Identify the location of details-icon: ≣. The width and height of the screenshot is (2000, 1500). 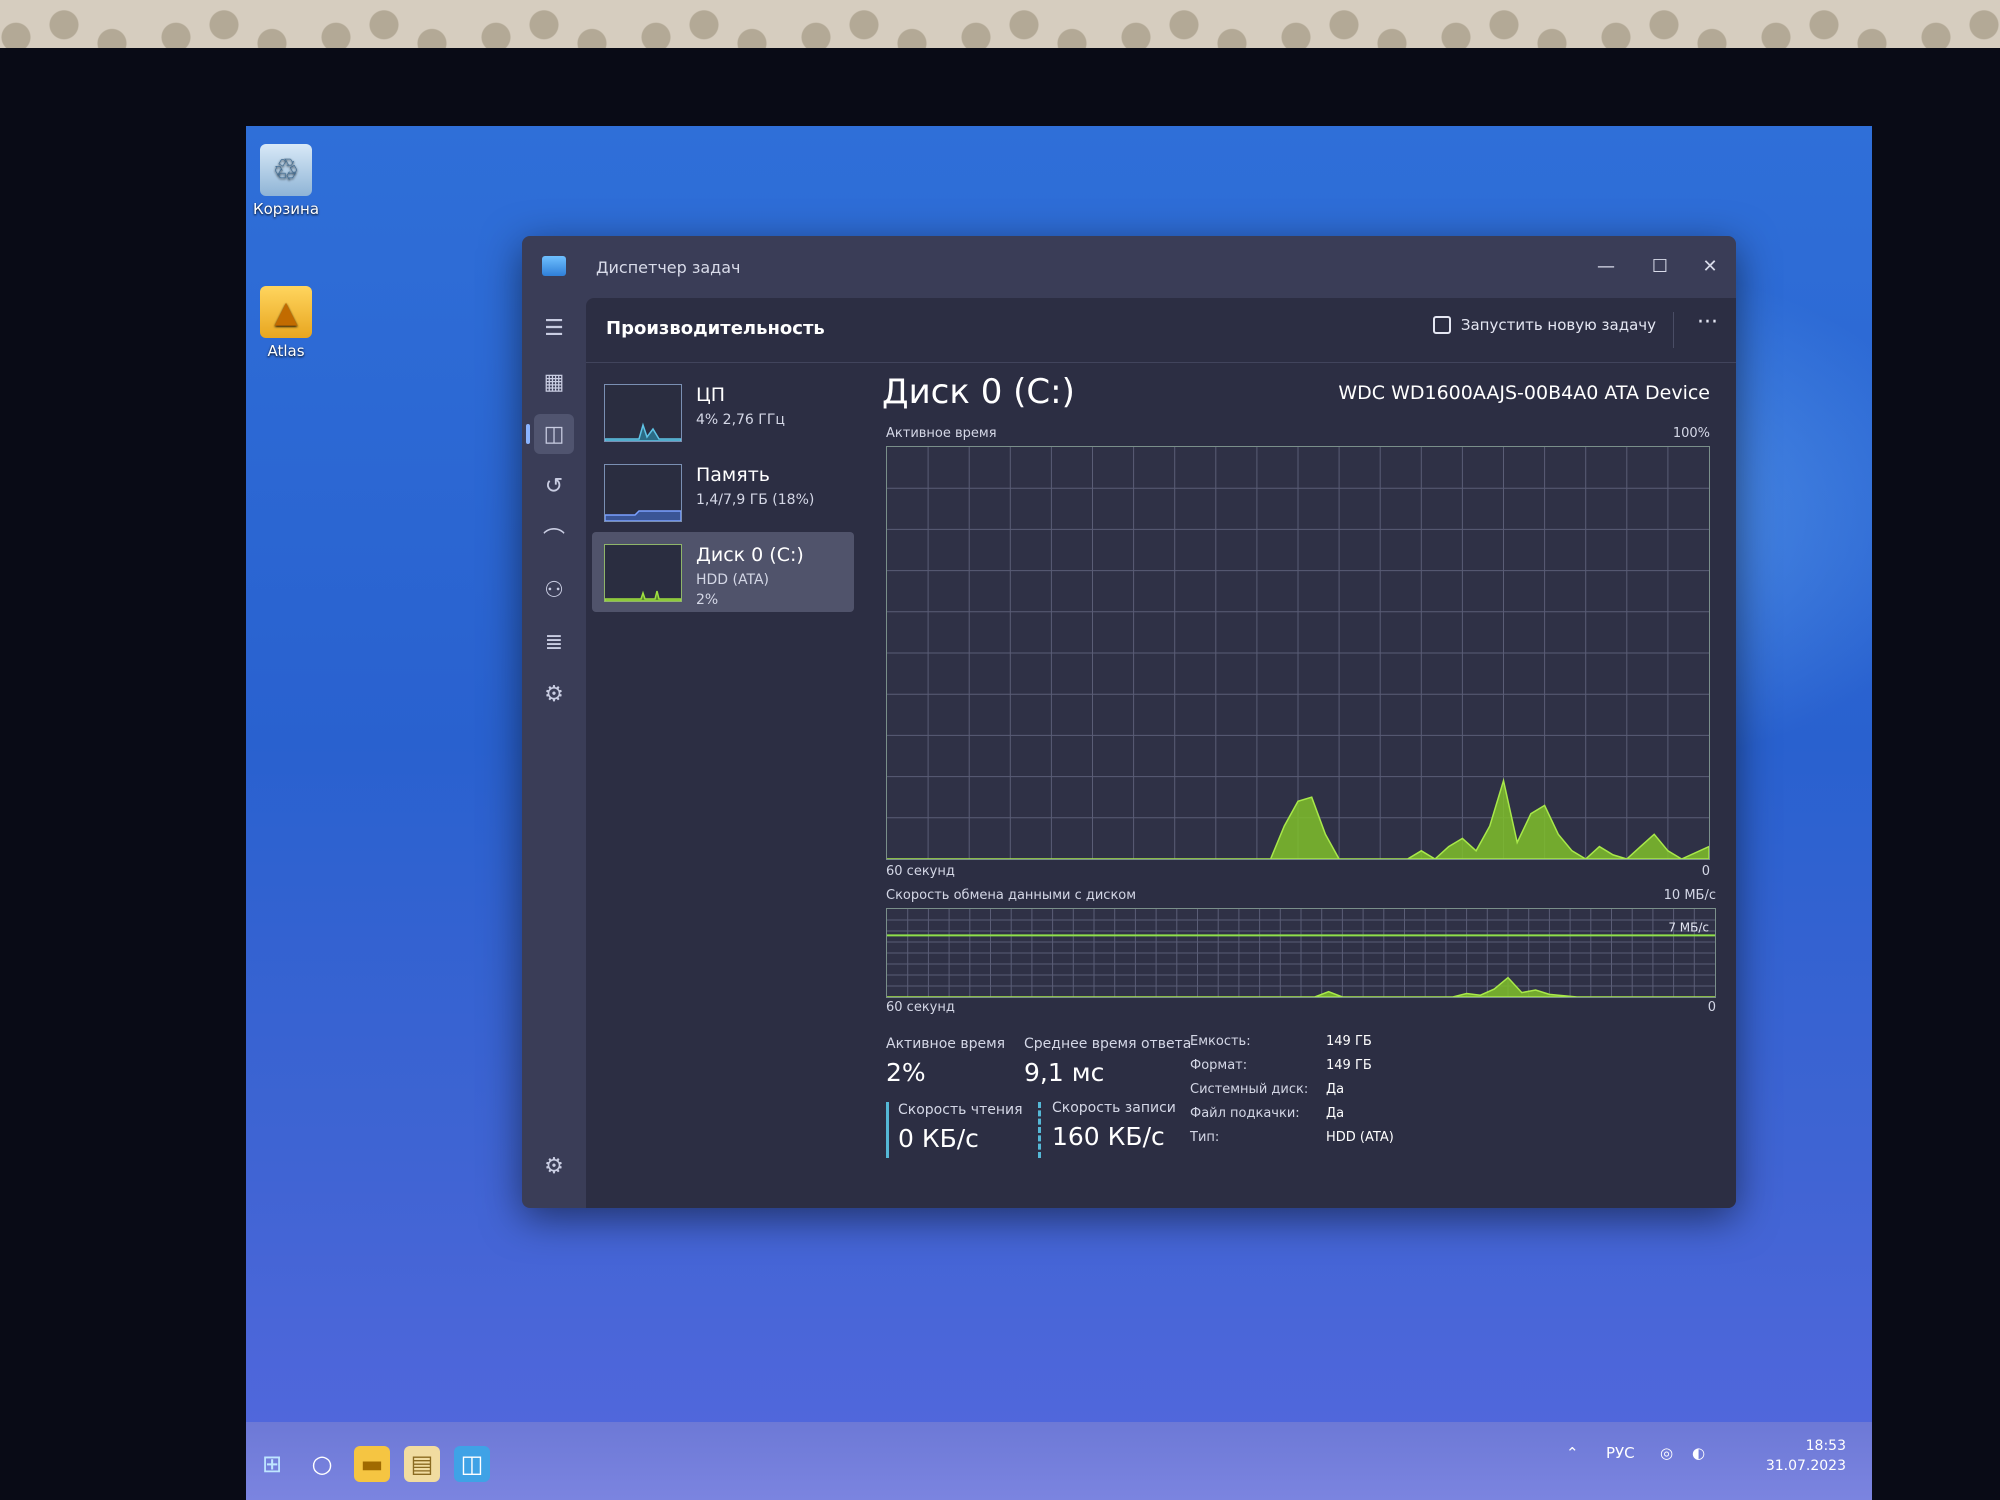
(554, 642).